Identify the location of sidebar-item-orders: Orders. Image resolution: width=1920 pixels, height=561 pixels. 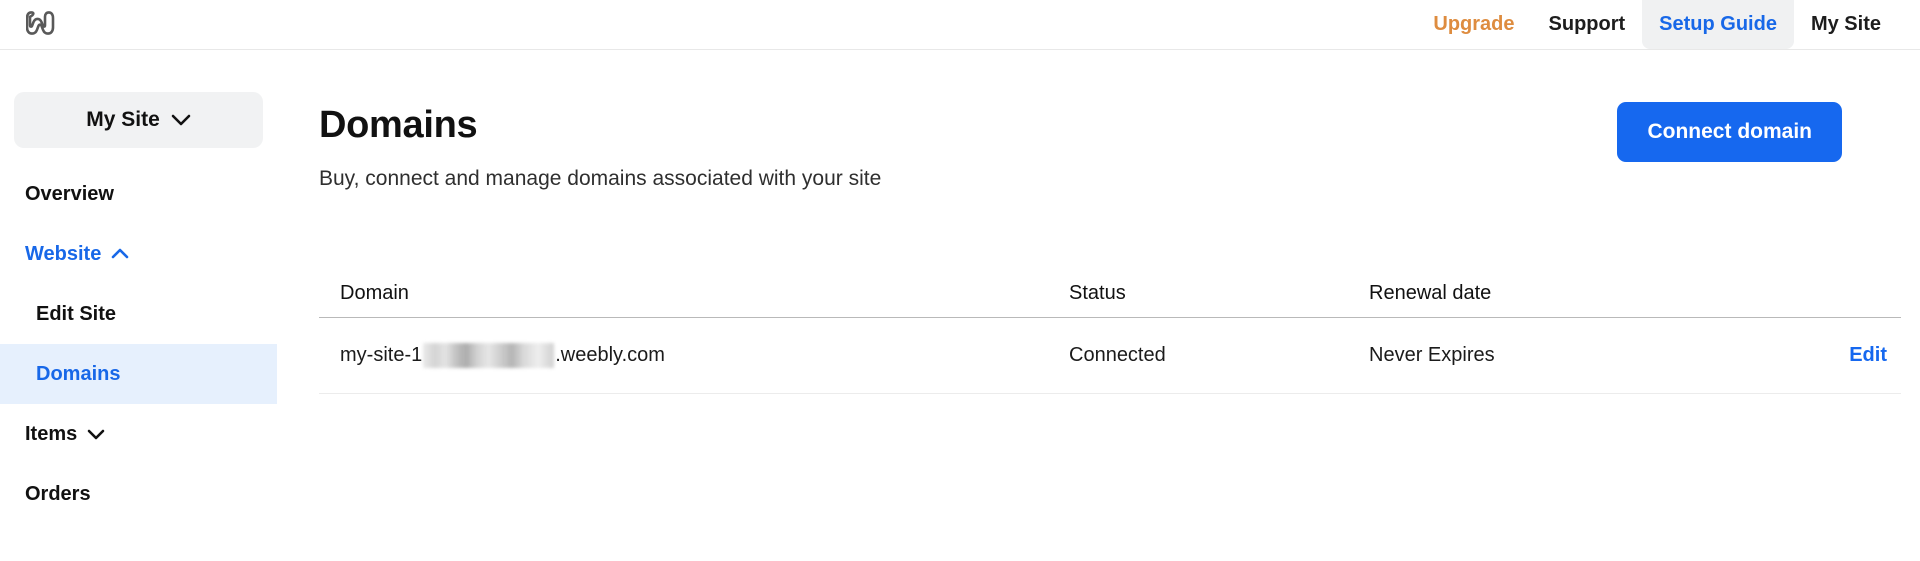
(138, 494).